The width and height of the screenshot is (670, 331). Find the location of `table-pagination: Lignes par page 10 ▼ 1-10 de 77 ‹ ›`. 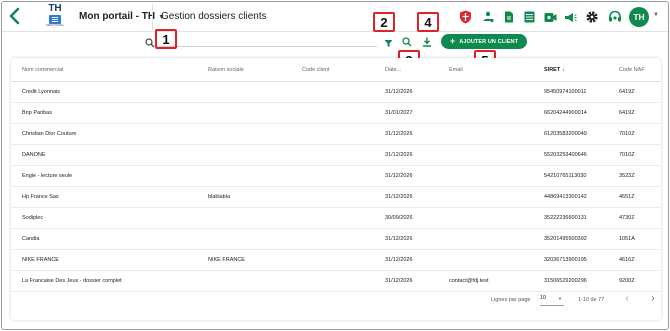

table-pagination: Lignes par page 10 ▼ 1-10 de 77 ‹ › is located at coordinates (336, 302).